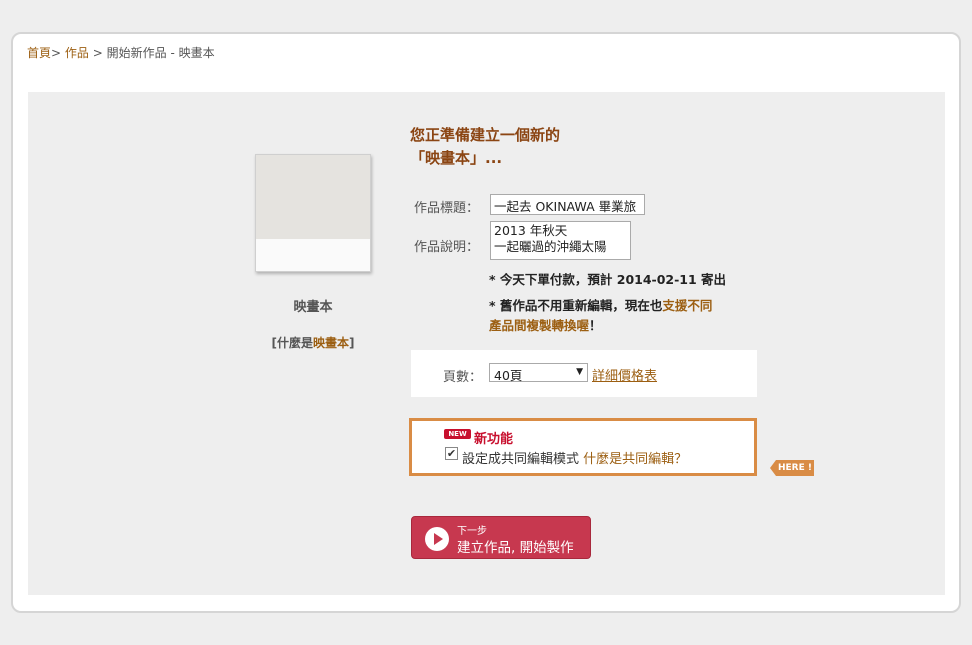 The width and height of the screenshot is (972, 645). I want to click on new-badge: NEW, so click(457, 434).